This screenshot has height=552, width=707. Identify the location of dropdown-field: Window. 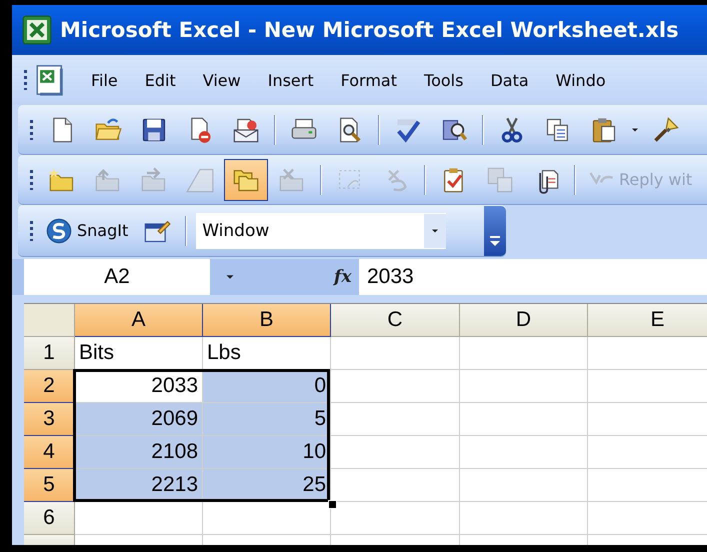
(321, 230).